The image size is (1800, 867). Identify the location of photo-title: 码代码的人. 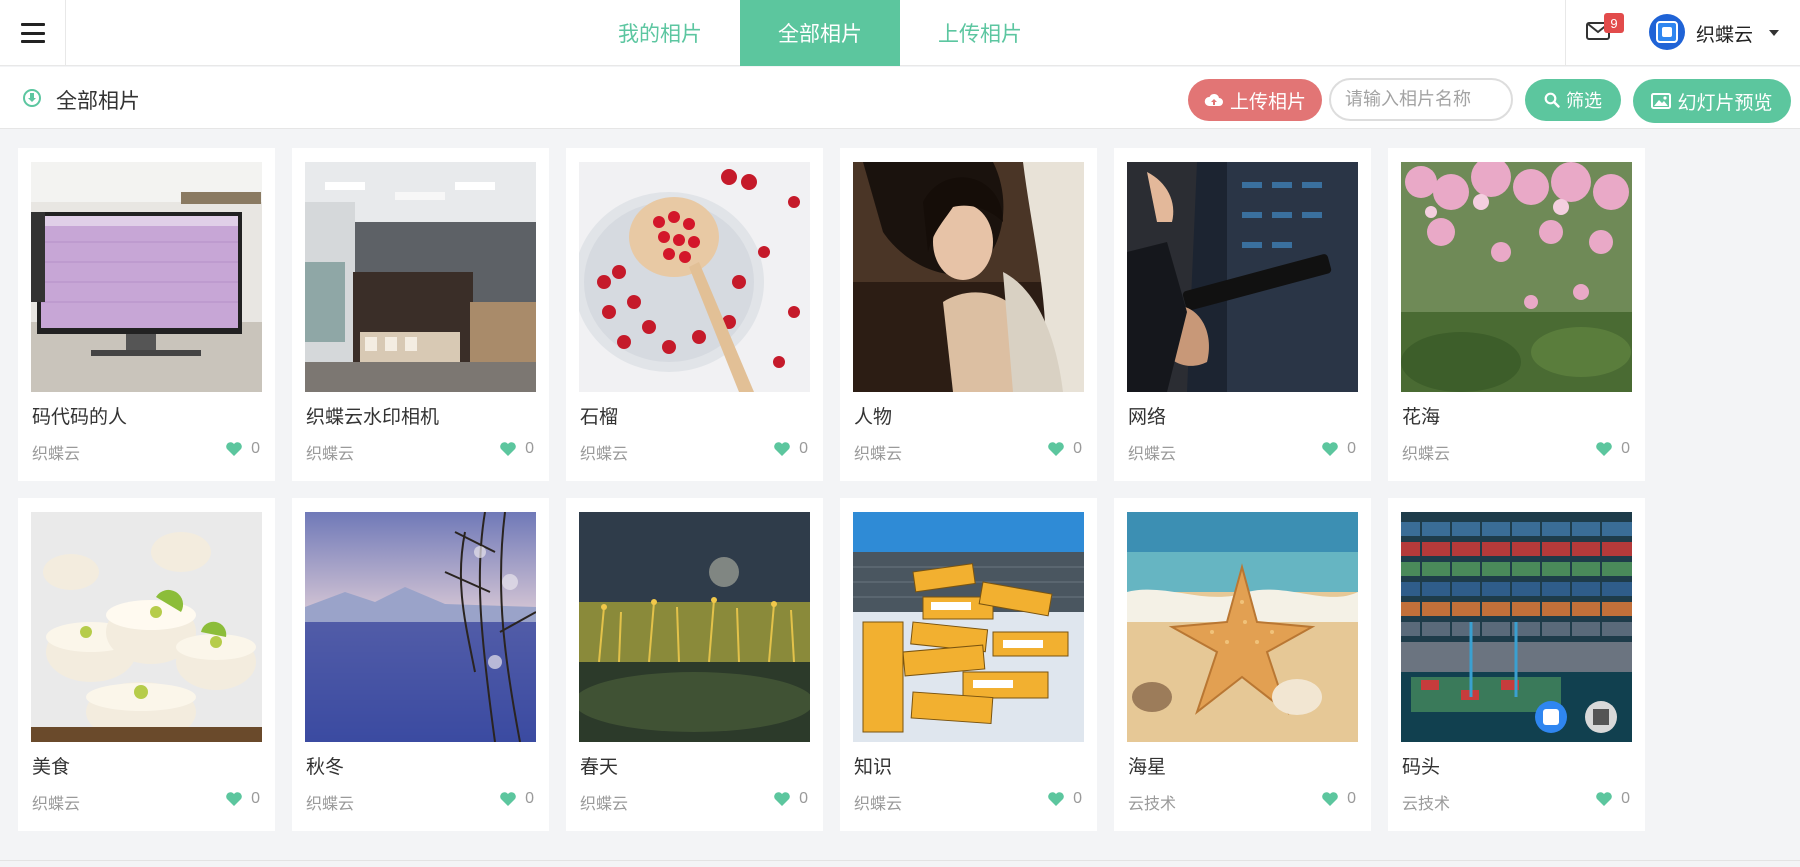
(80, 417).